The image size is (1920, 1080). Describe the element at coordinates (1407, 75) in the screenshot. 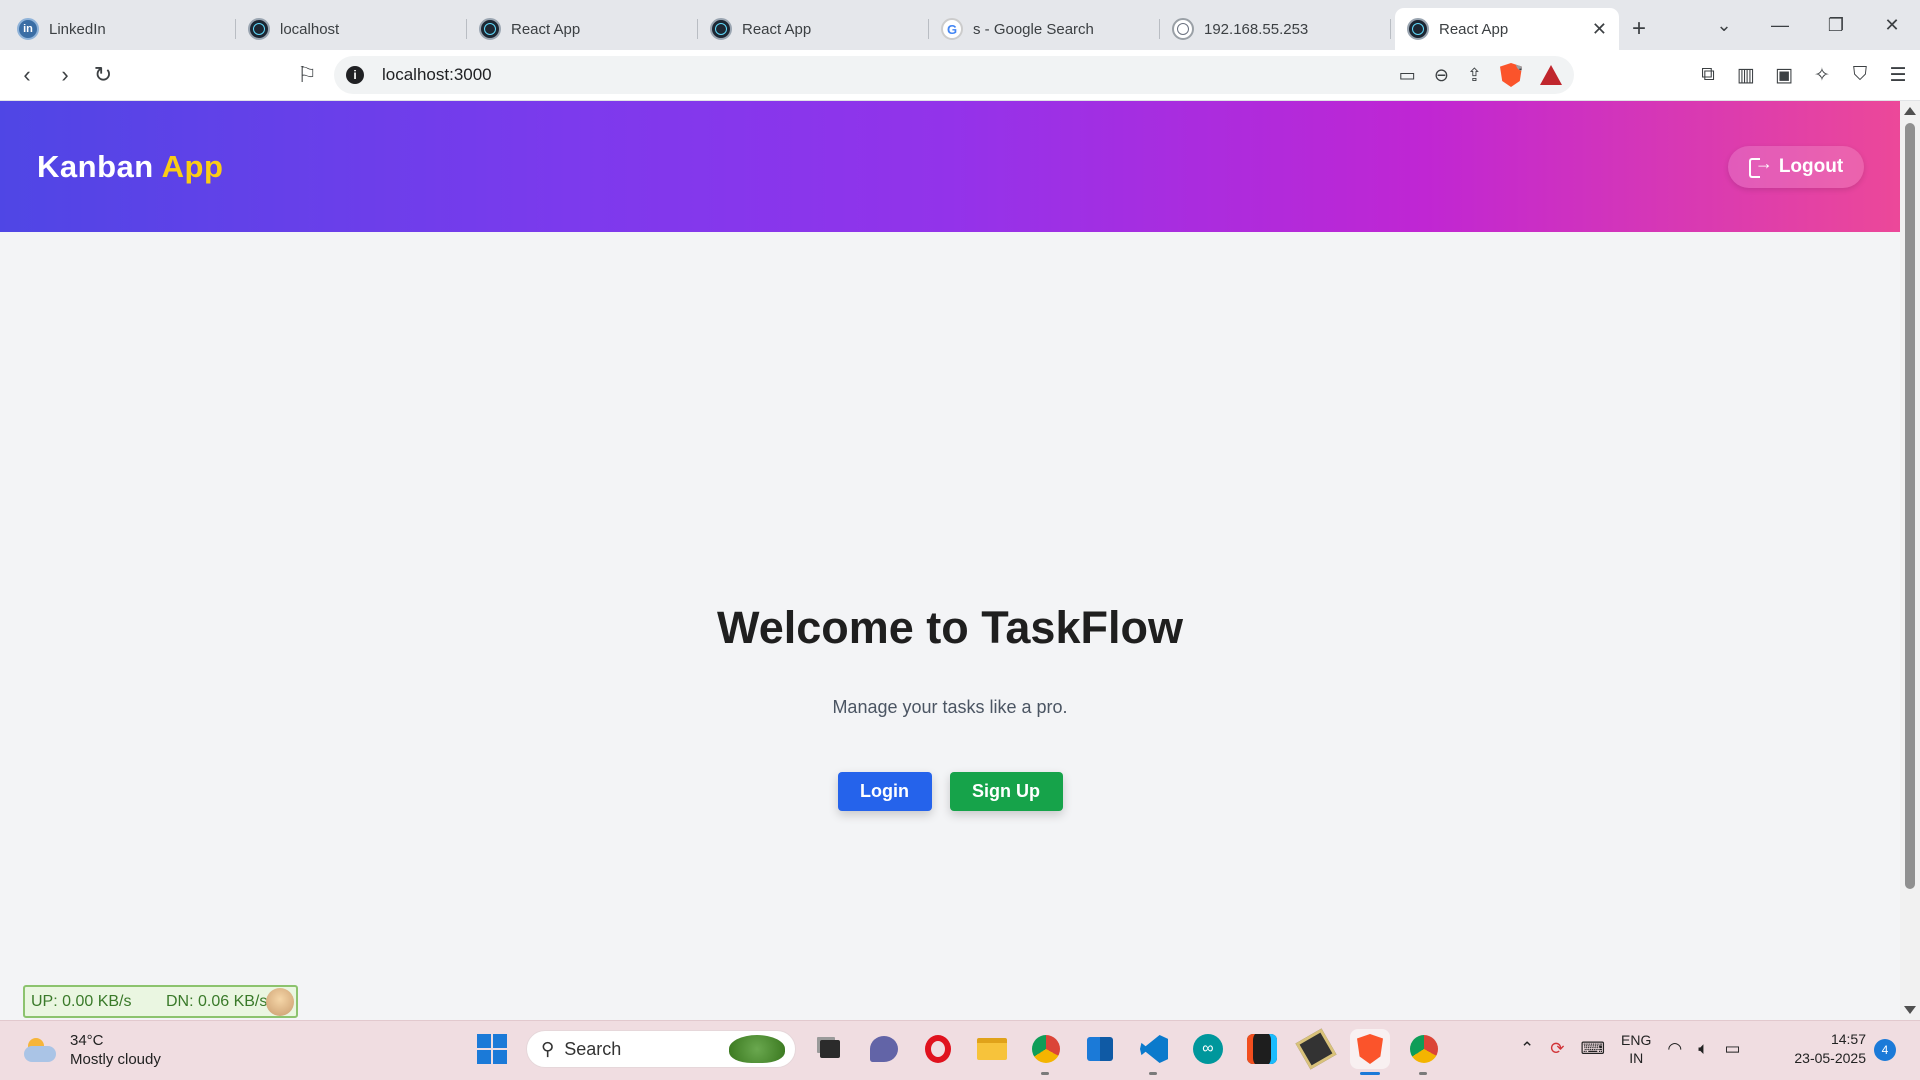

I see `cast-icon: ▭` at that location.